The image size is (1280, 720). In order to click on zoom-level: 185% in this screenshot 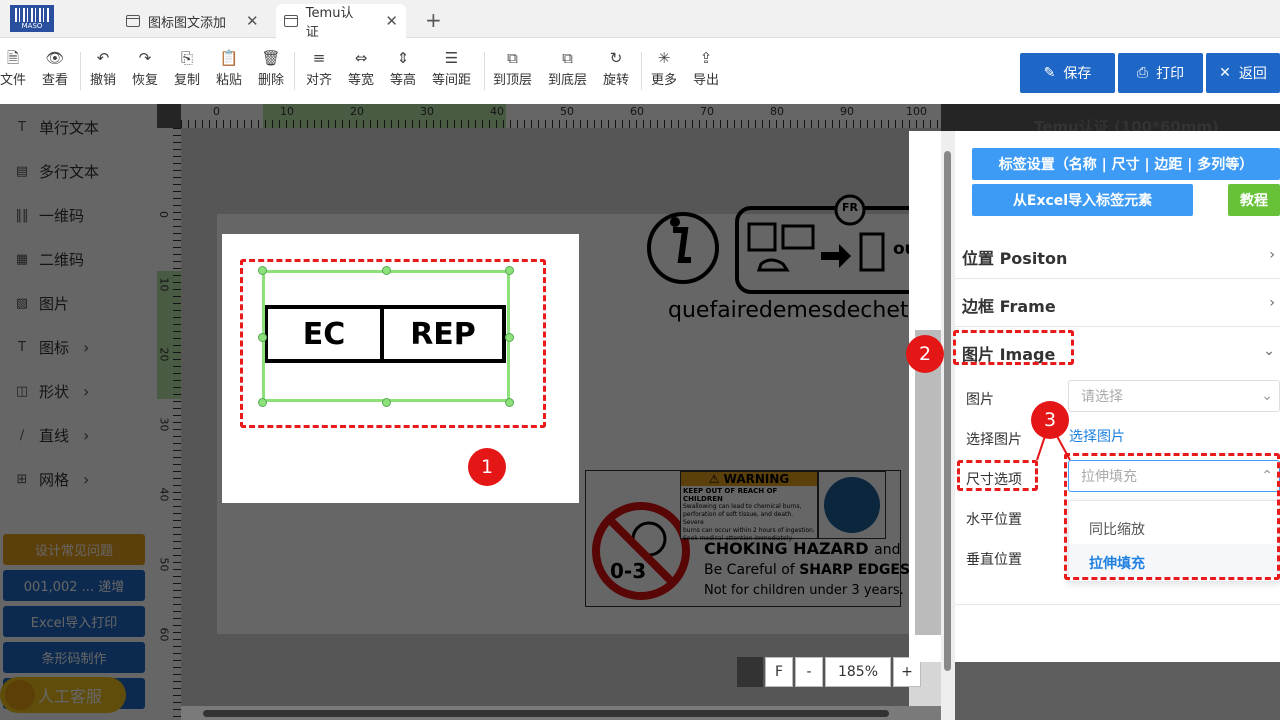, I will do `click(858, 672)`.